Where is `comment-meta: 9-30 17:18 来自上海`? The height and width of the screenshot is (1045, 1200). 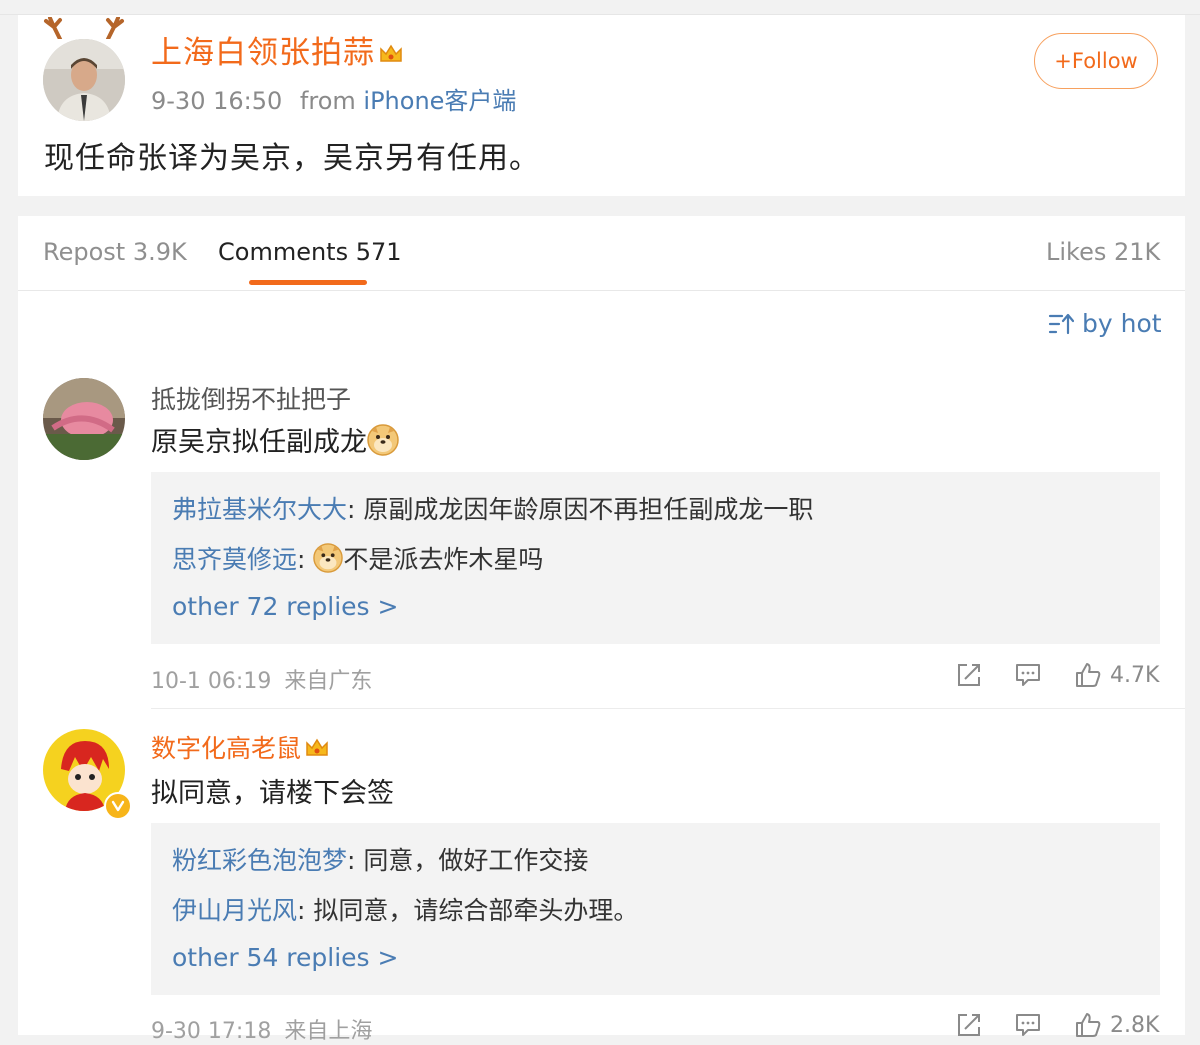 comment-meta: 9-30 17:18 来自上海 is located at coordinates (261, 1029).